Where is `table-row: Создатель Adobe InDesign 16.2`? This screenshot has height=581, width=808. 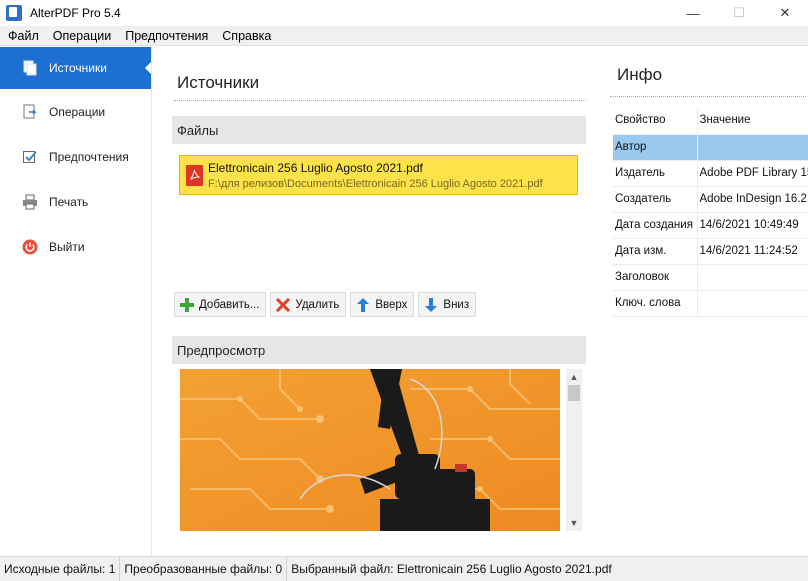
table-row: Создатель Adobe InDesign 16.2 is located at coordinates (710, 199).